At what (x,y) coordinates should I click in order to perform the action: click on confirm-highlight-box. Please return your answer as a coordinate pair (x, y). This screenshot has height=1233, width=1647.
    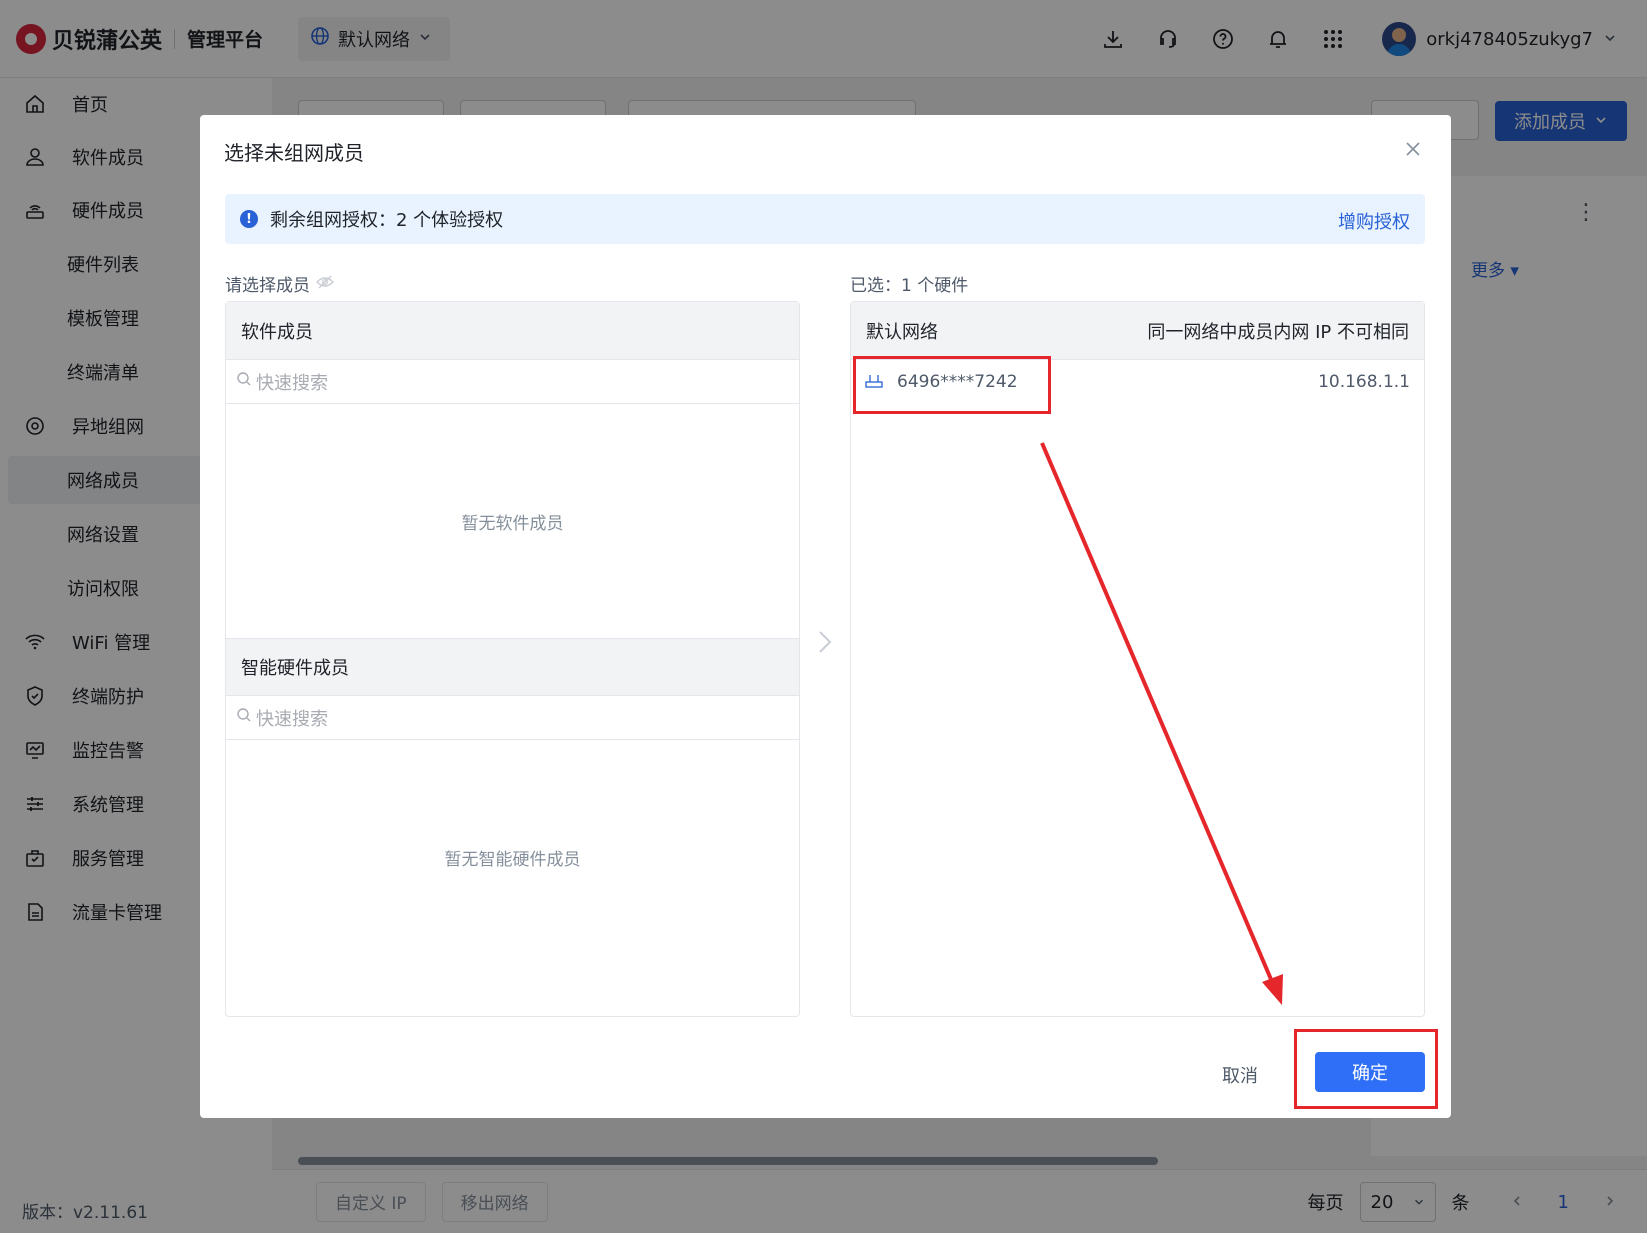
    Looking at the image, I should click on (1366, 1069).